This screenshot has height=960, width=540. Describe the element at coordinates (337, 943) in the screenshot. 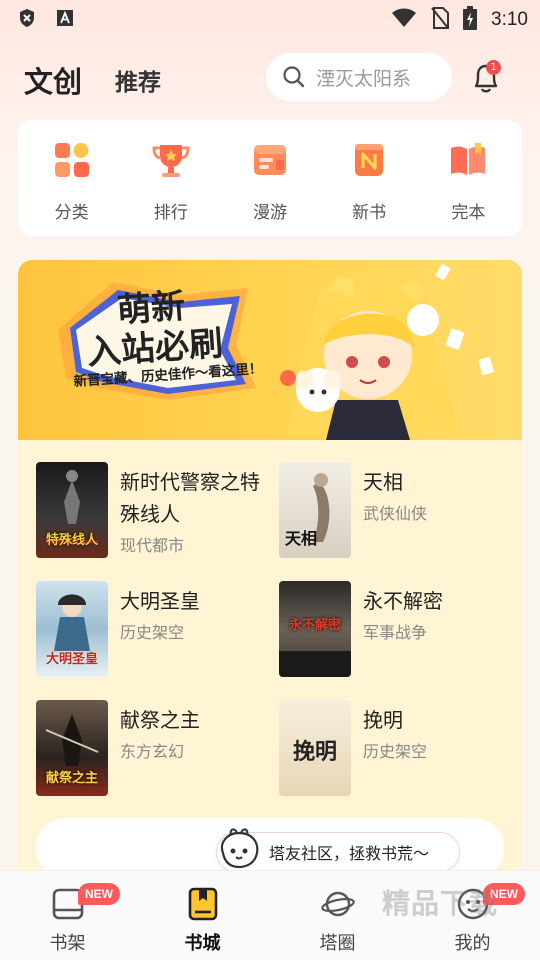

I see `tab-label: 塔圈` at that location.